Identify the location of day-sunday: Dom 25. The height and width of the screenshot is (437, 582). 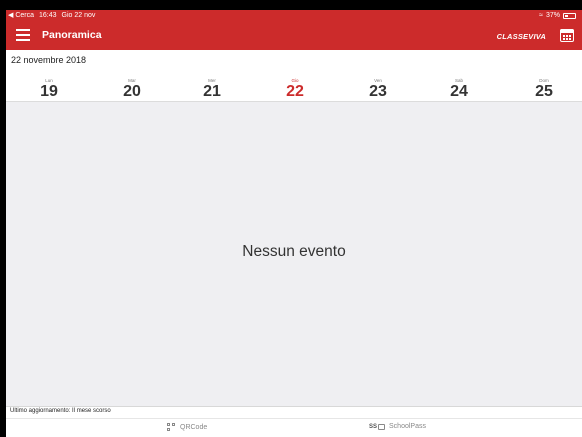
(544, 89).